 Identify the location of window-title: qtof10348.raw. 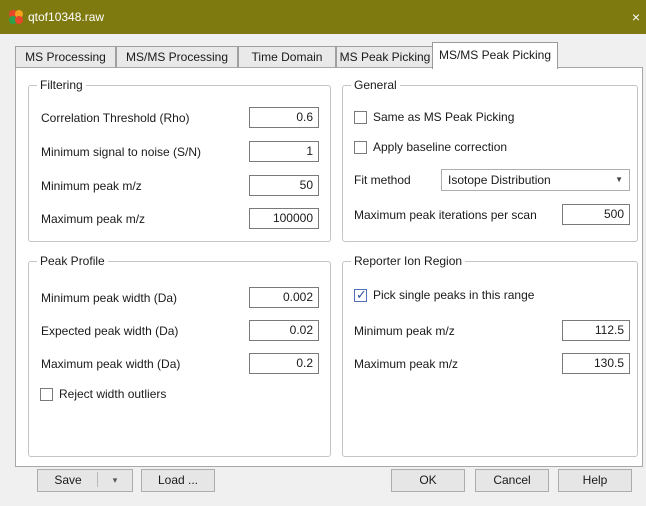
(66, 17).